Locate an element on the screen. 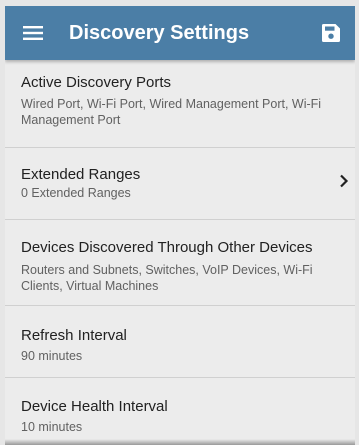 The height and width of the screenshot is (445, 359). page-title: Discovery Settings is located at coordinates (159, 32).